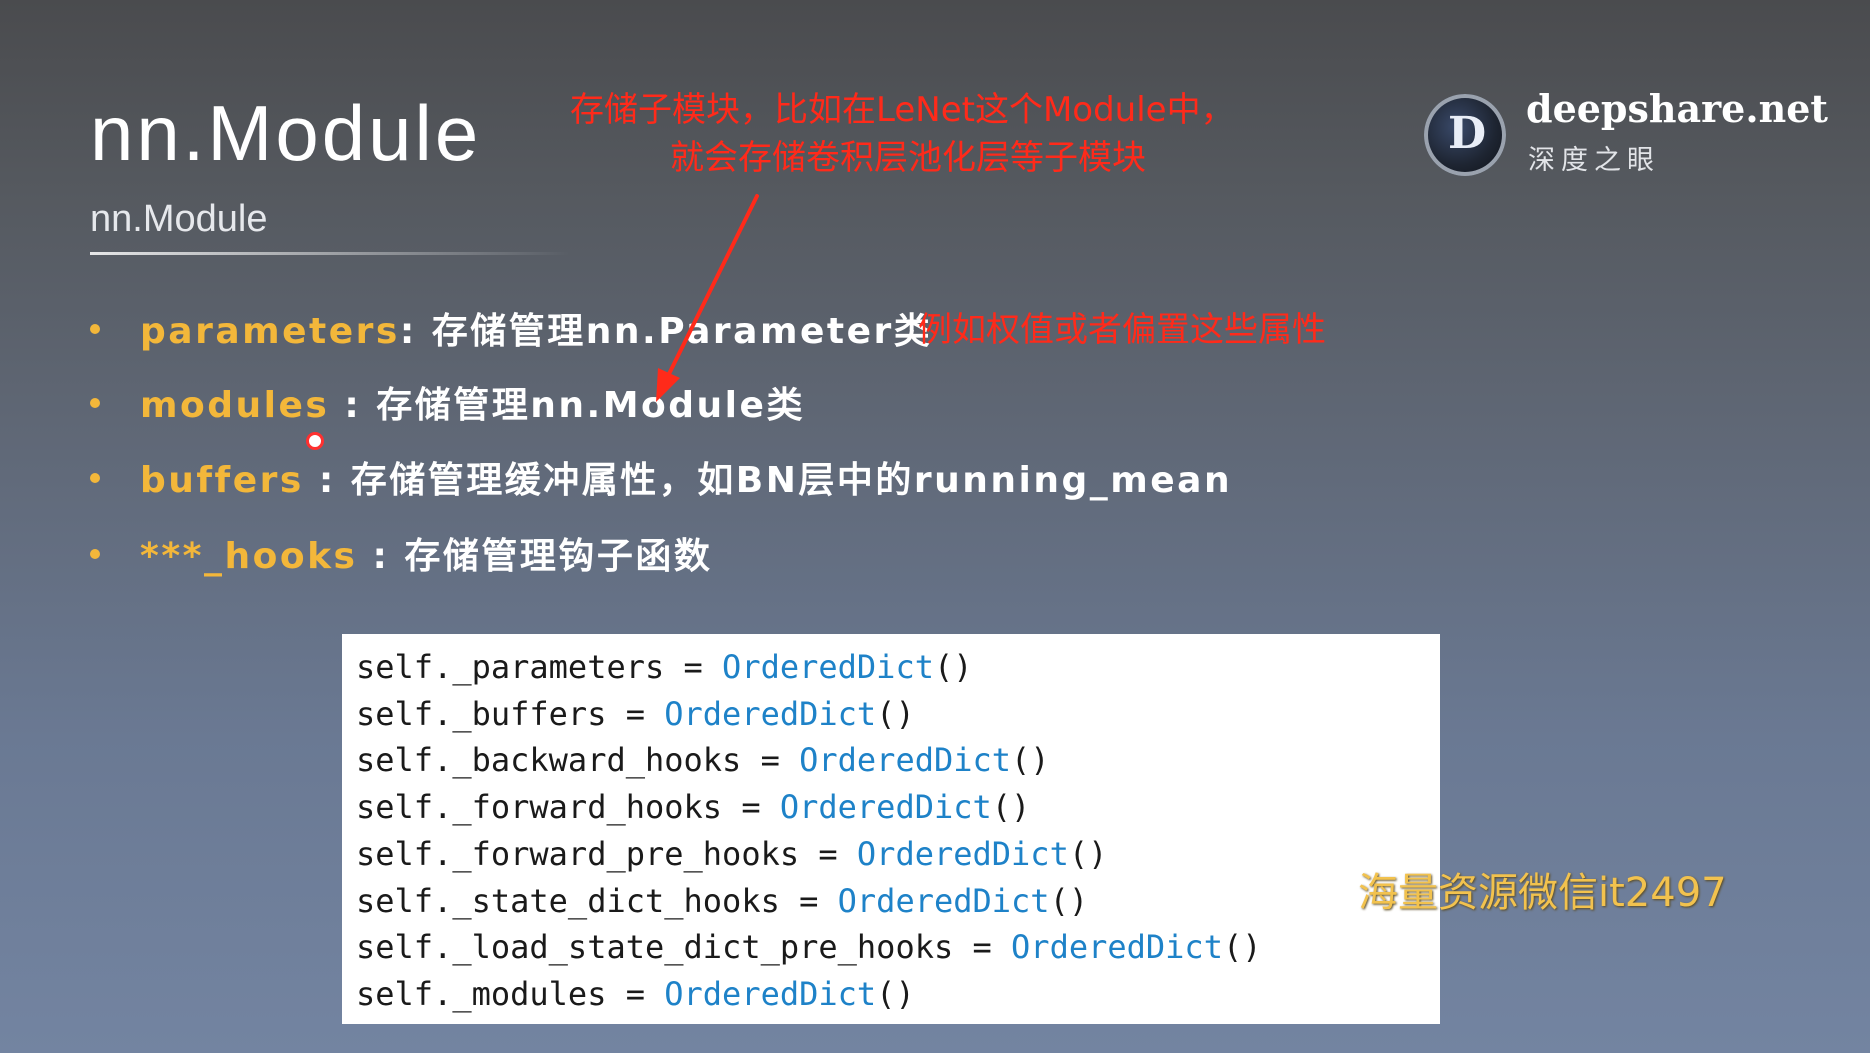 The image size is (1870, 1053). I want to click on code-line: self._forward_hooks = OrderedDict(), so click(898, 807).